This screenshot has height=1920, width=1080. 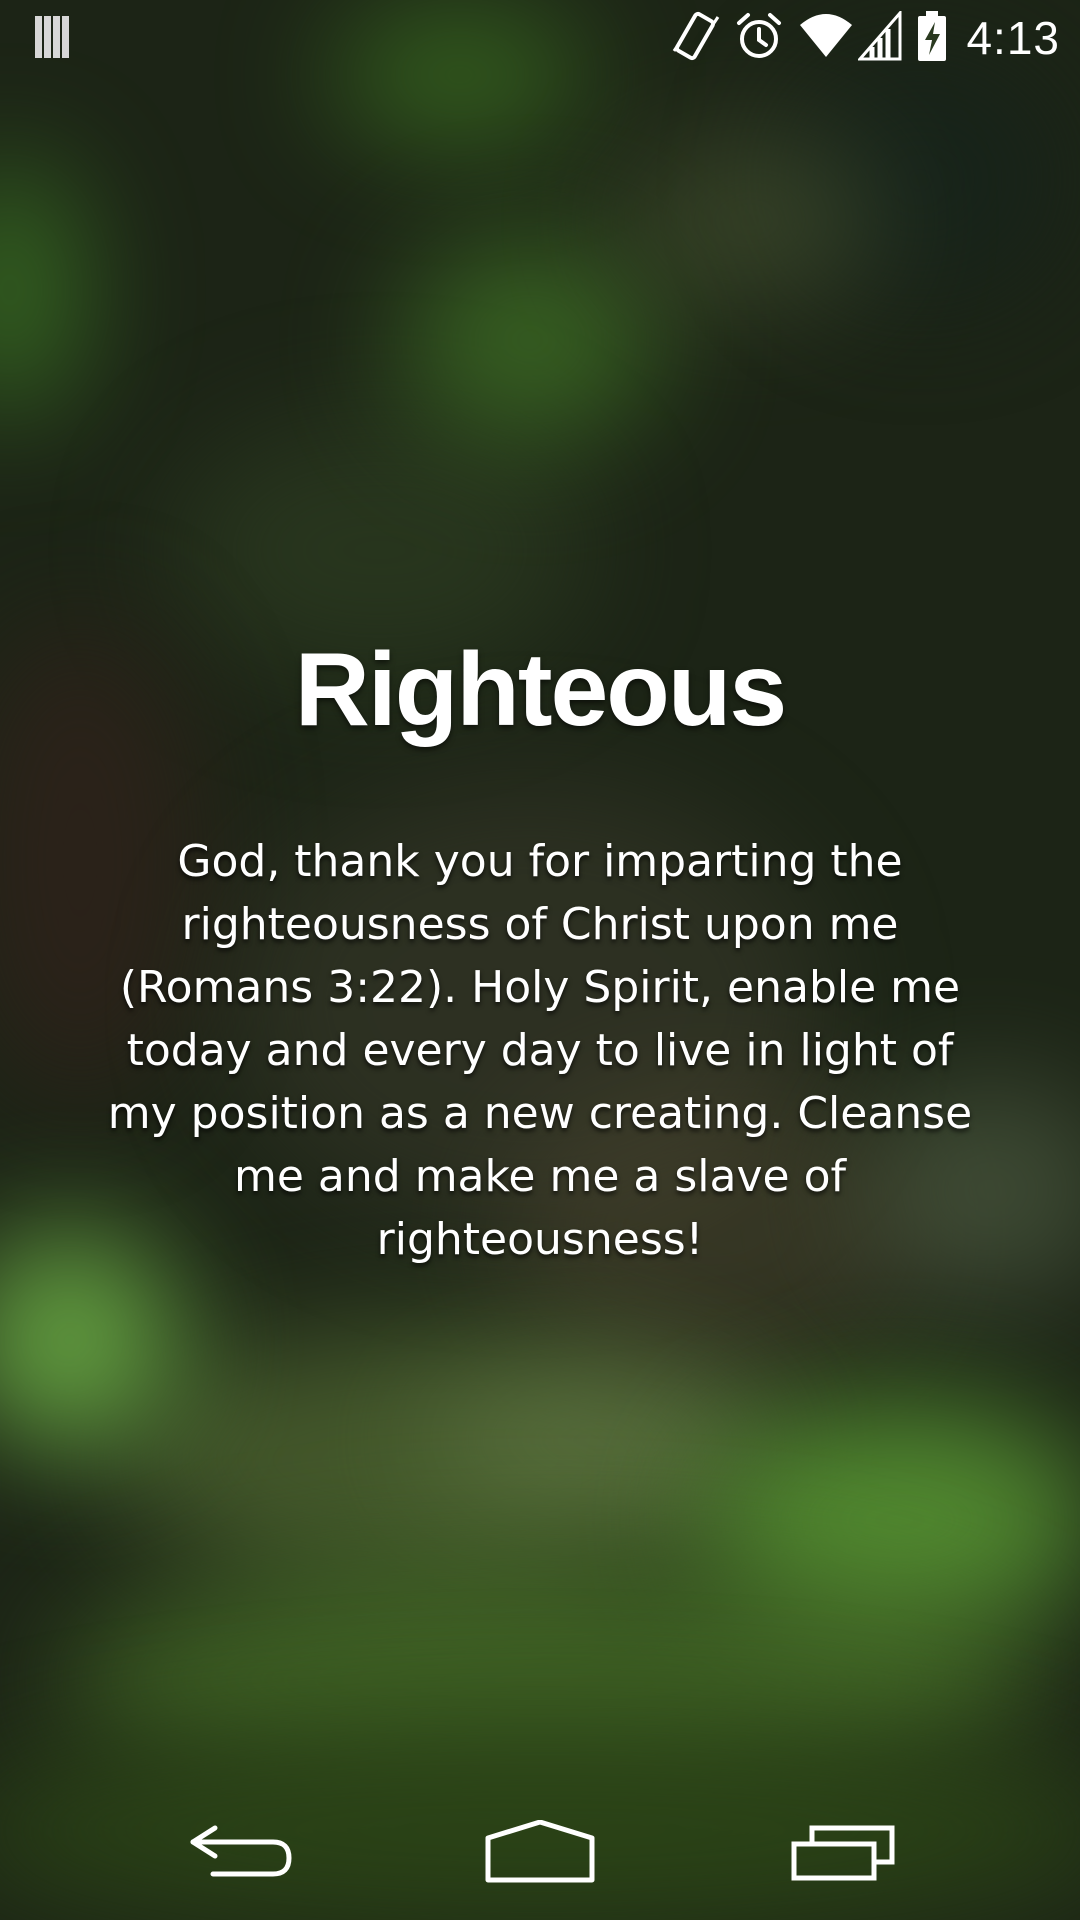 I want to click on notification-bars-icon, so click(x=53, y=37).